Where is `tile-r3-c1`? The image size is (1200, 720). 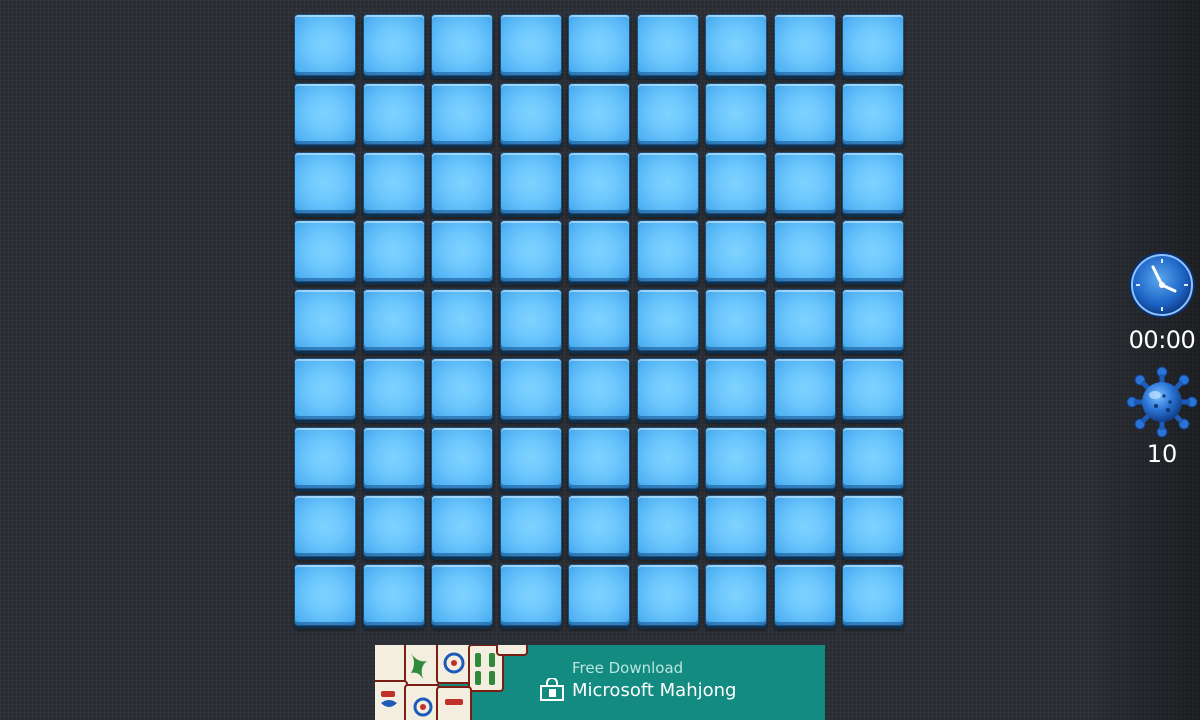
tile-r3-c1 is located at coordinates (325, 182).